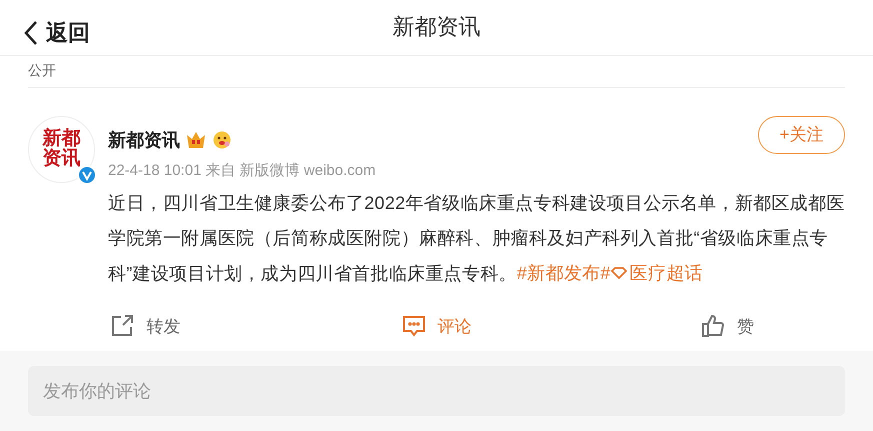  I want to click on page-title: 新都资讯, so click(436, 27).